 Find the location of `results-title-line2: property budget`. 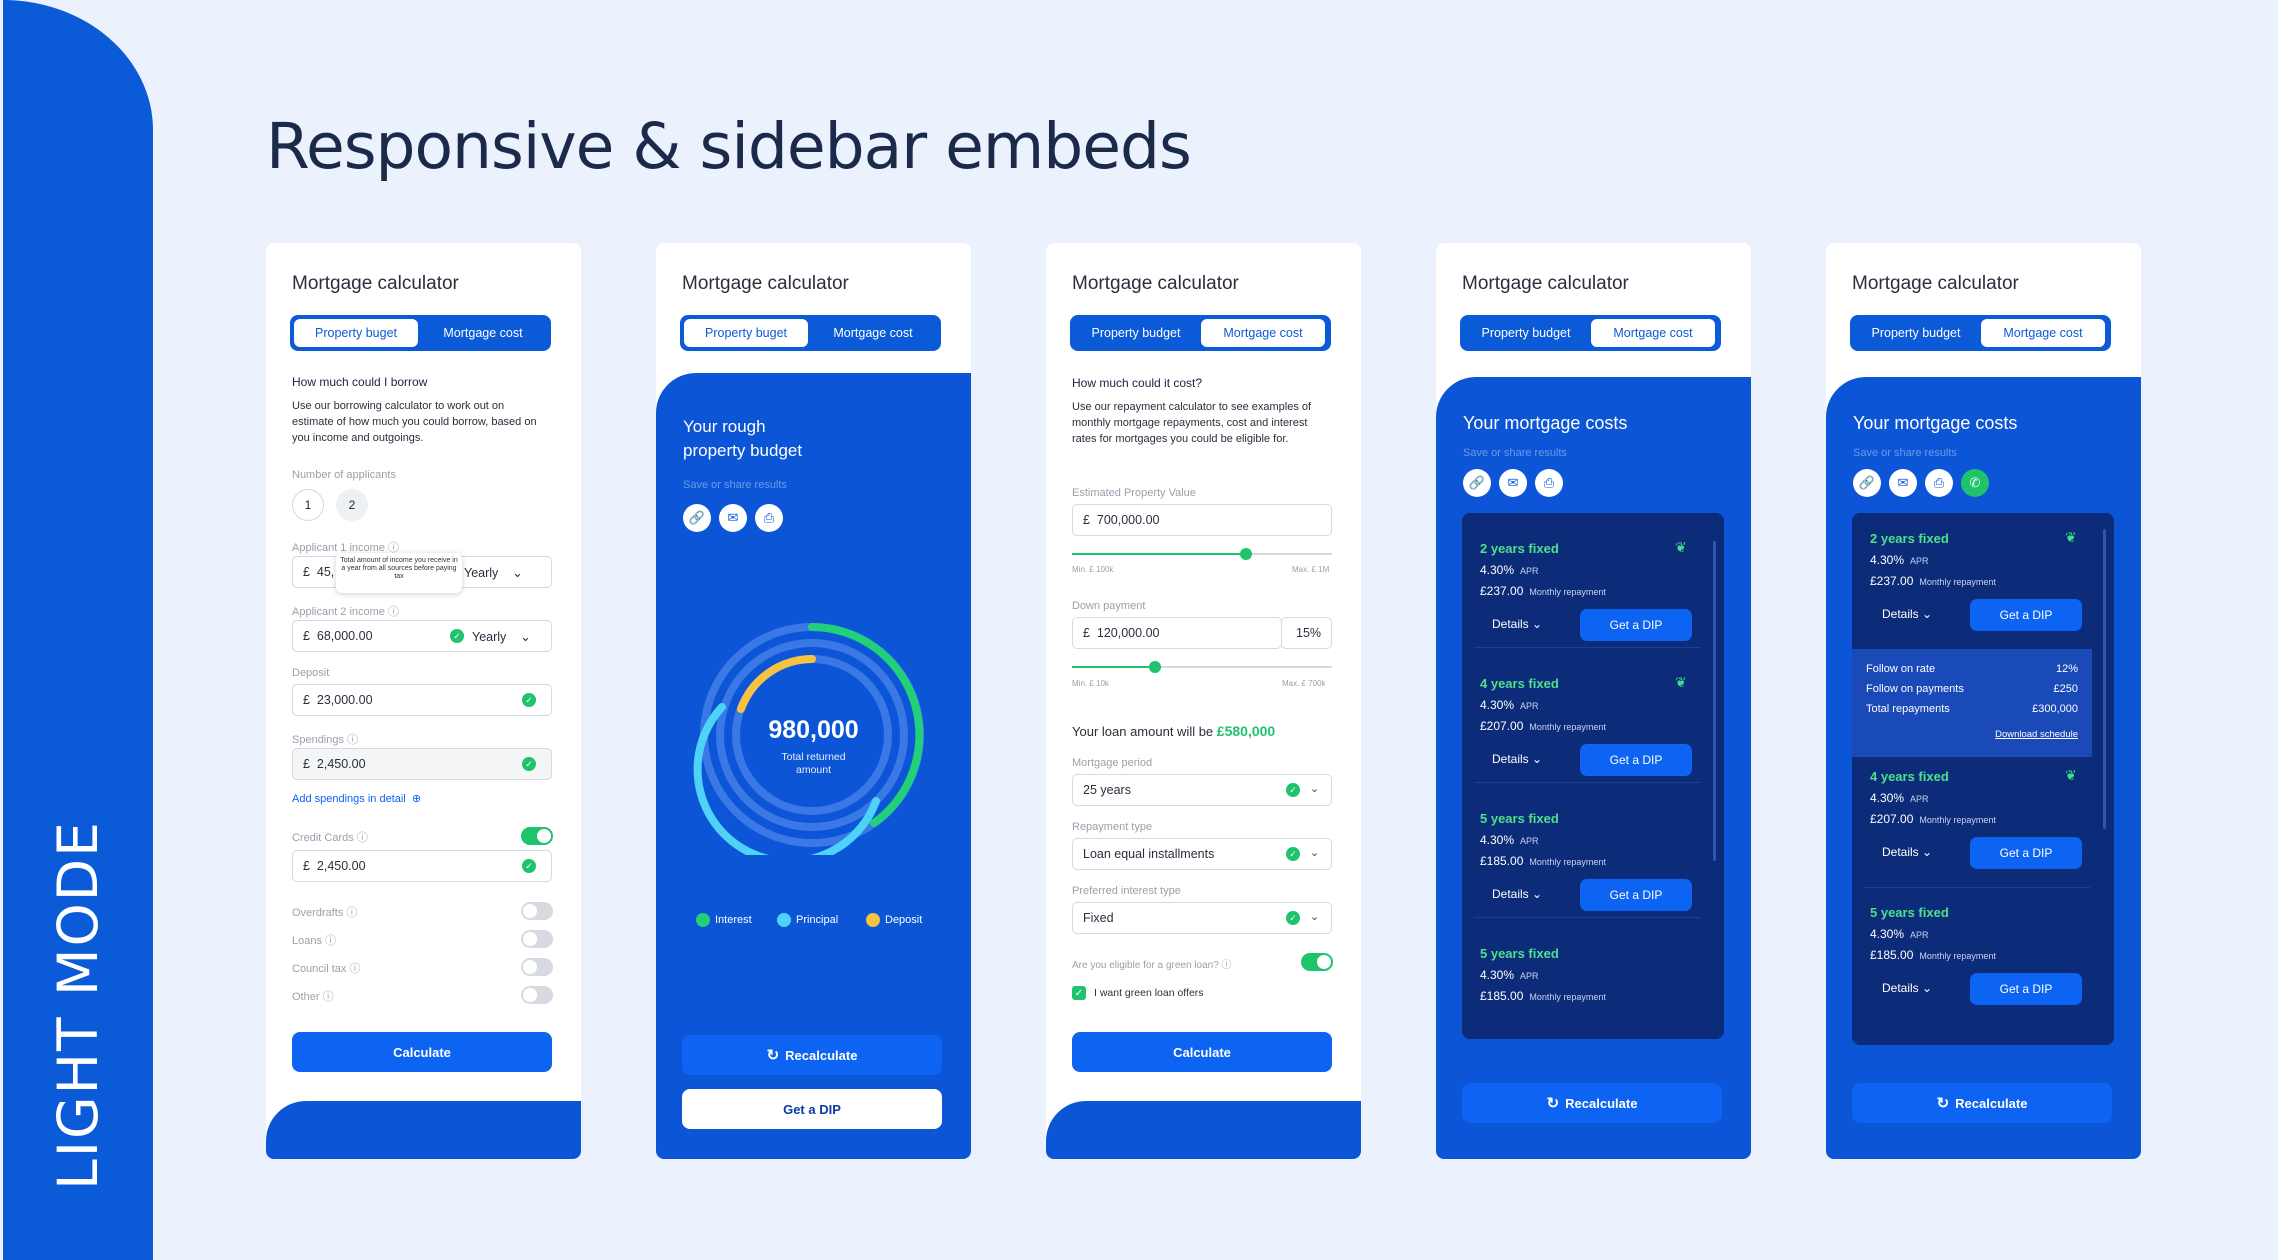

results-title-line2: property budget is located at coordinates (743, 450).